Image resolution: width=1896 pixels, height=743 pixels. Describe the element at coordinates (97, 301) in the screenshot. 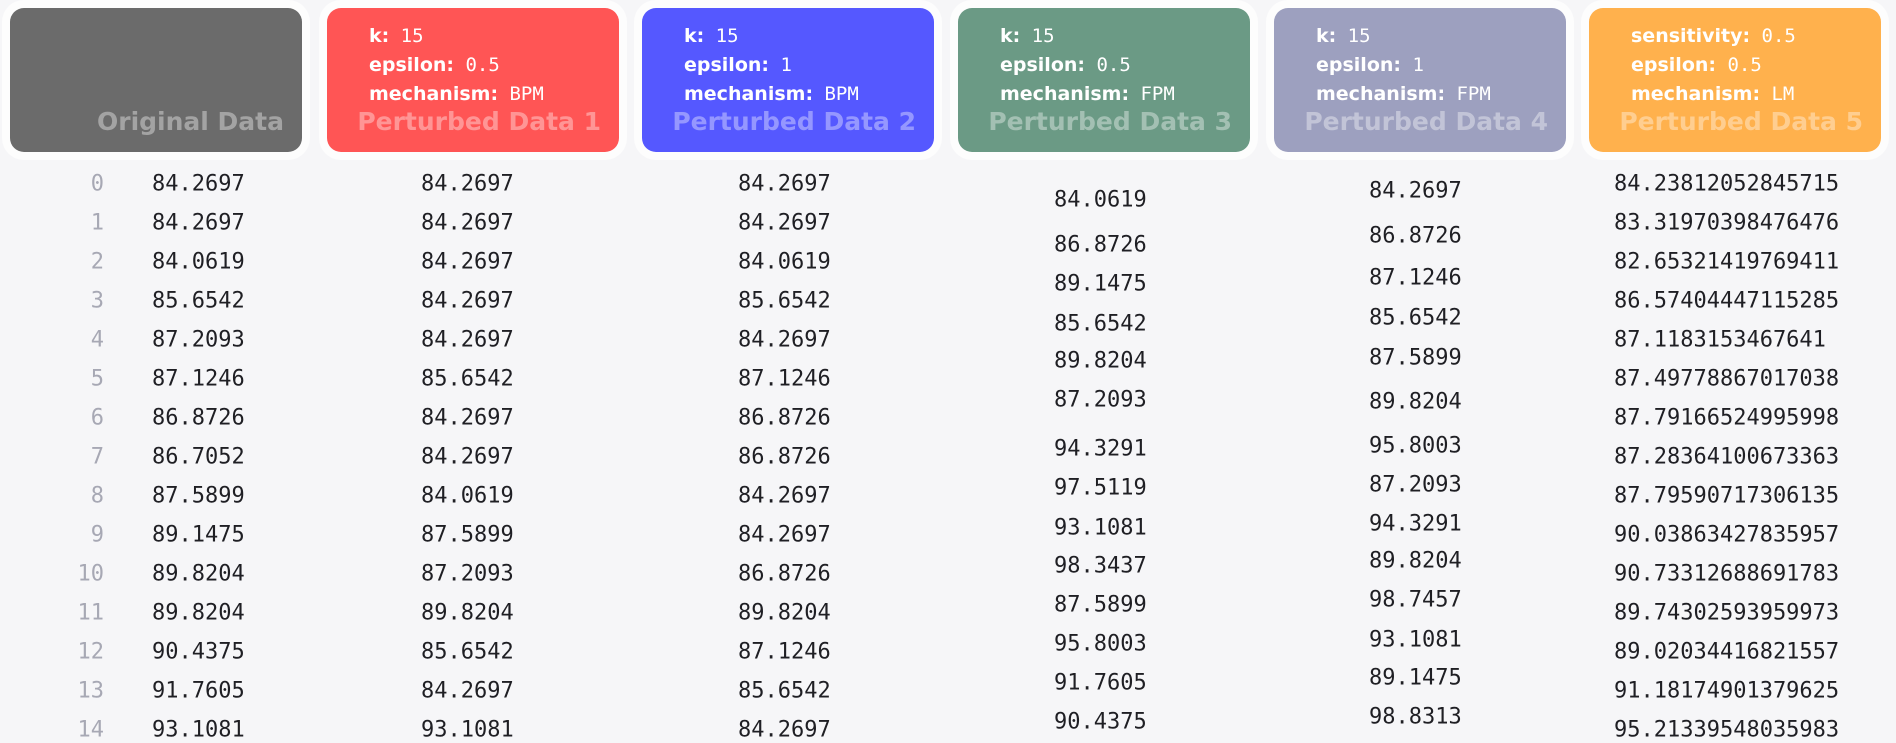

I see `row-index: 3` at that location.